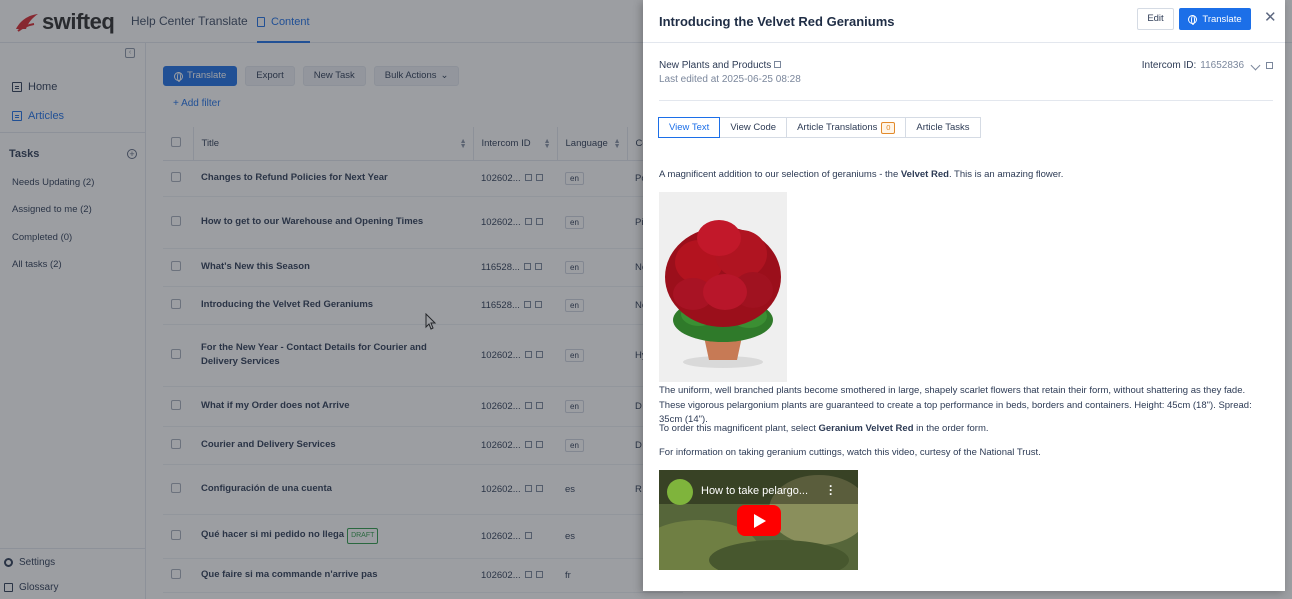 Image resolution: width=1292 pixels, height=599 pixels. What do you see at coordinates (1155, 19) in the screenshot?
I see `edit-button: Edit` at bounding box center [1155, 19].